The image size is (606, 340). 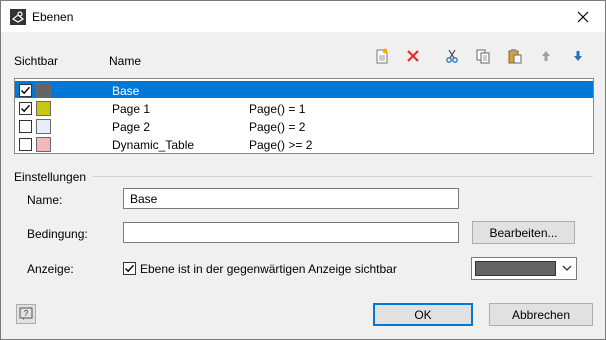 I want to click on move-up-icon, so click(x=546, y=56).